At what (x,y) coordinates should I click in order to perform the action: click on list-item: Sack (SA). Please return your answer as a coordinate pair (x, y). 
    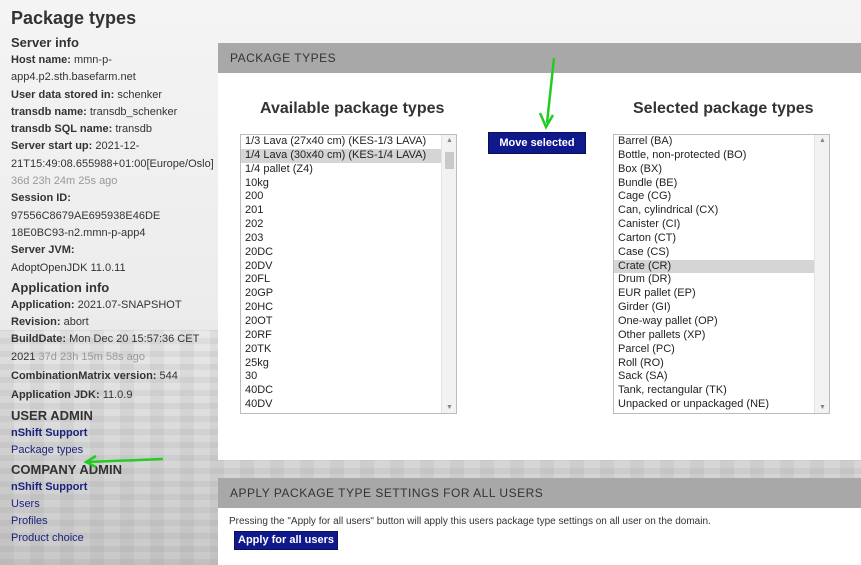
    Looking at the image, I should click on (721, 377).